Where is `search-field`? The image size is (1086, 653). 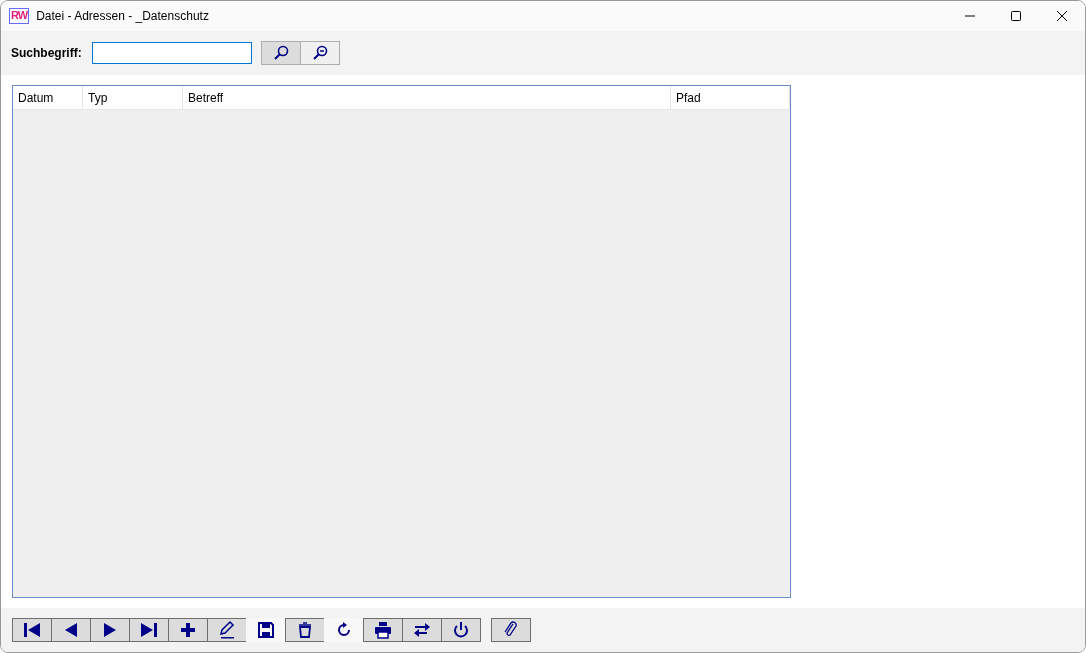
search-field is located at coordinates (171, 53).